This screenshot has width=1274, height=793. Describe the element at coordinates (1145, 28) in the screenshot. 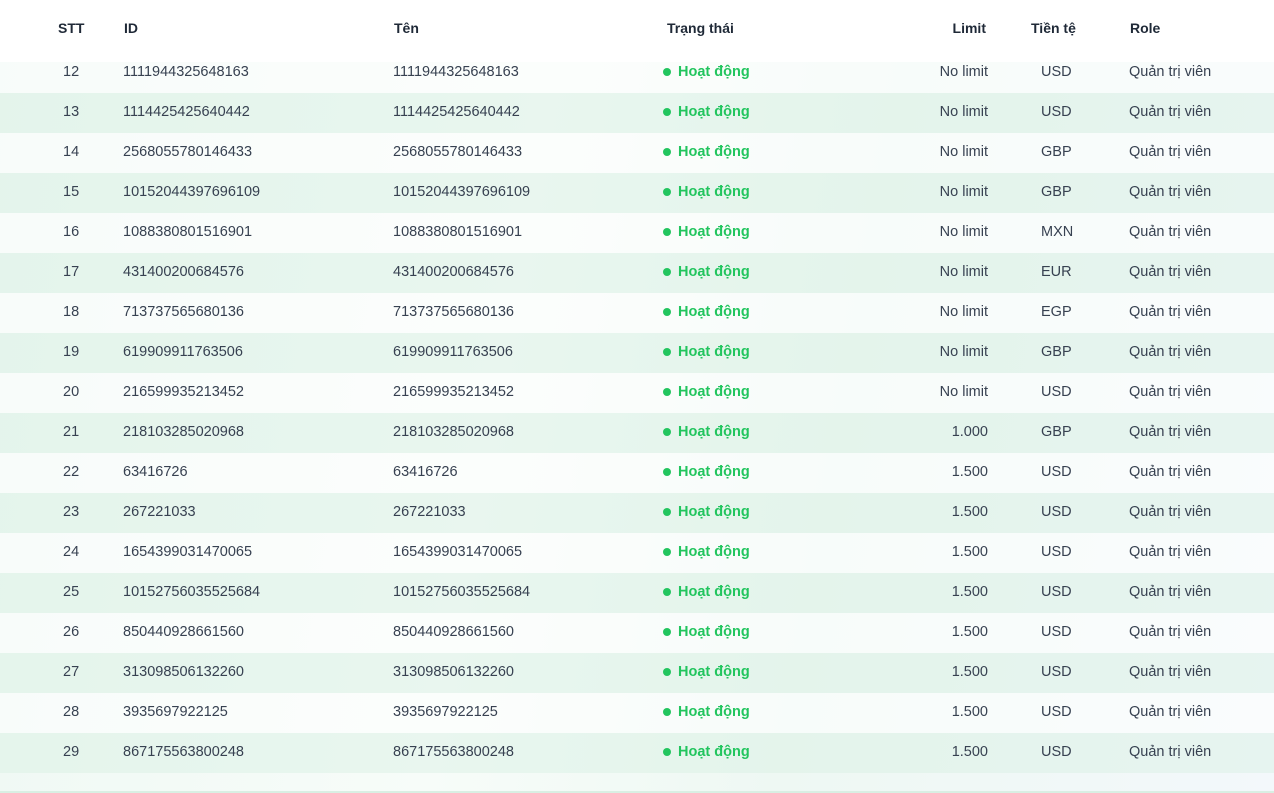

I see `column-header-role: Role` at that location.